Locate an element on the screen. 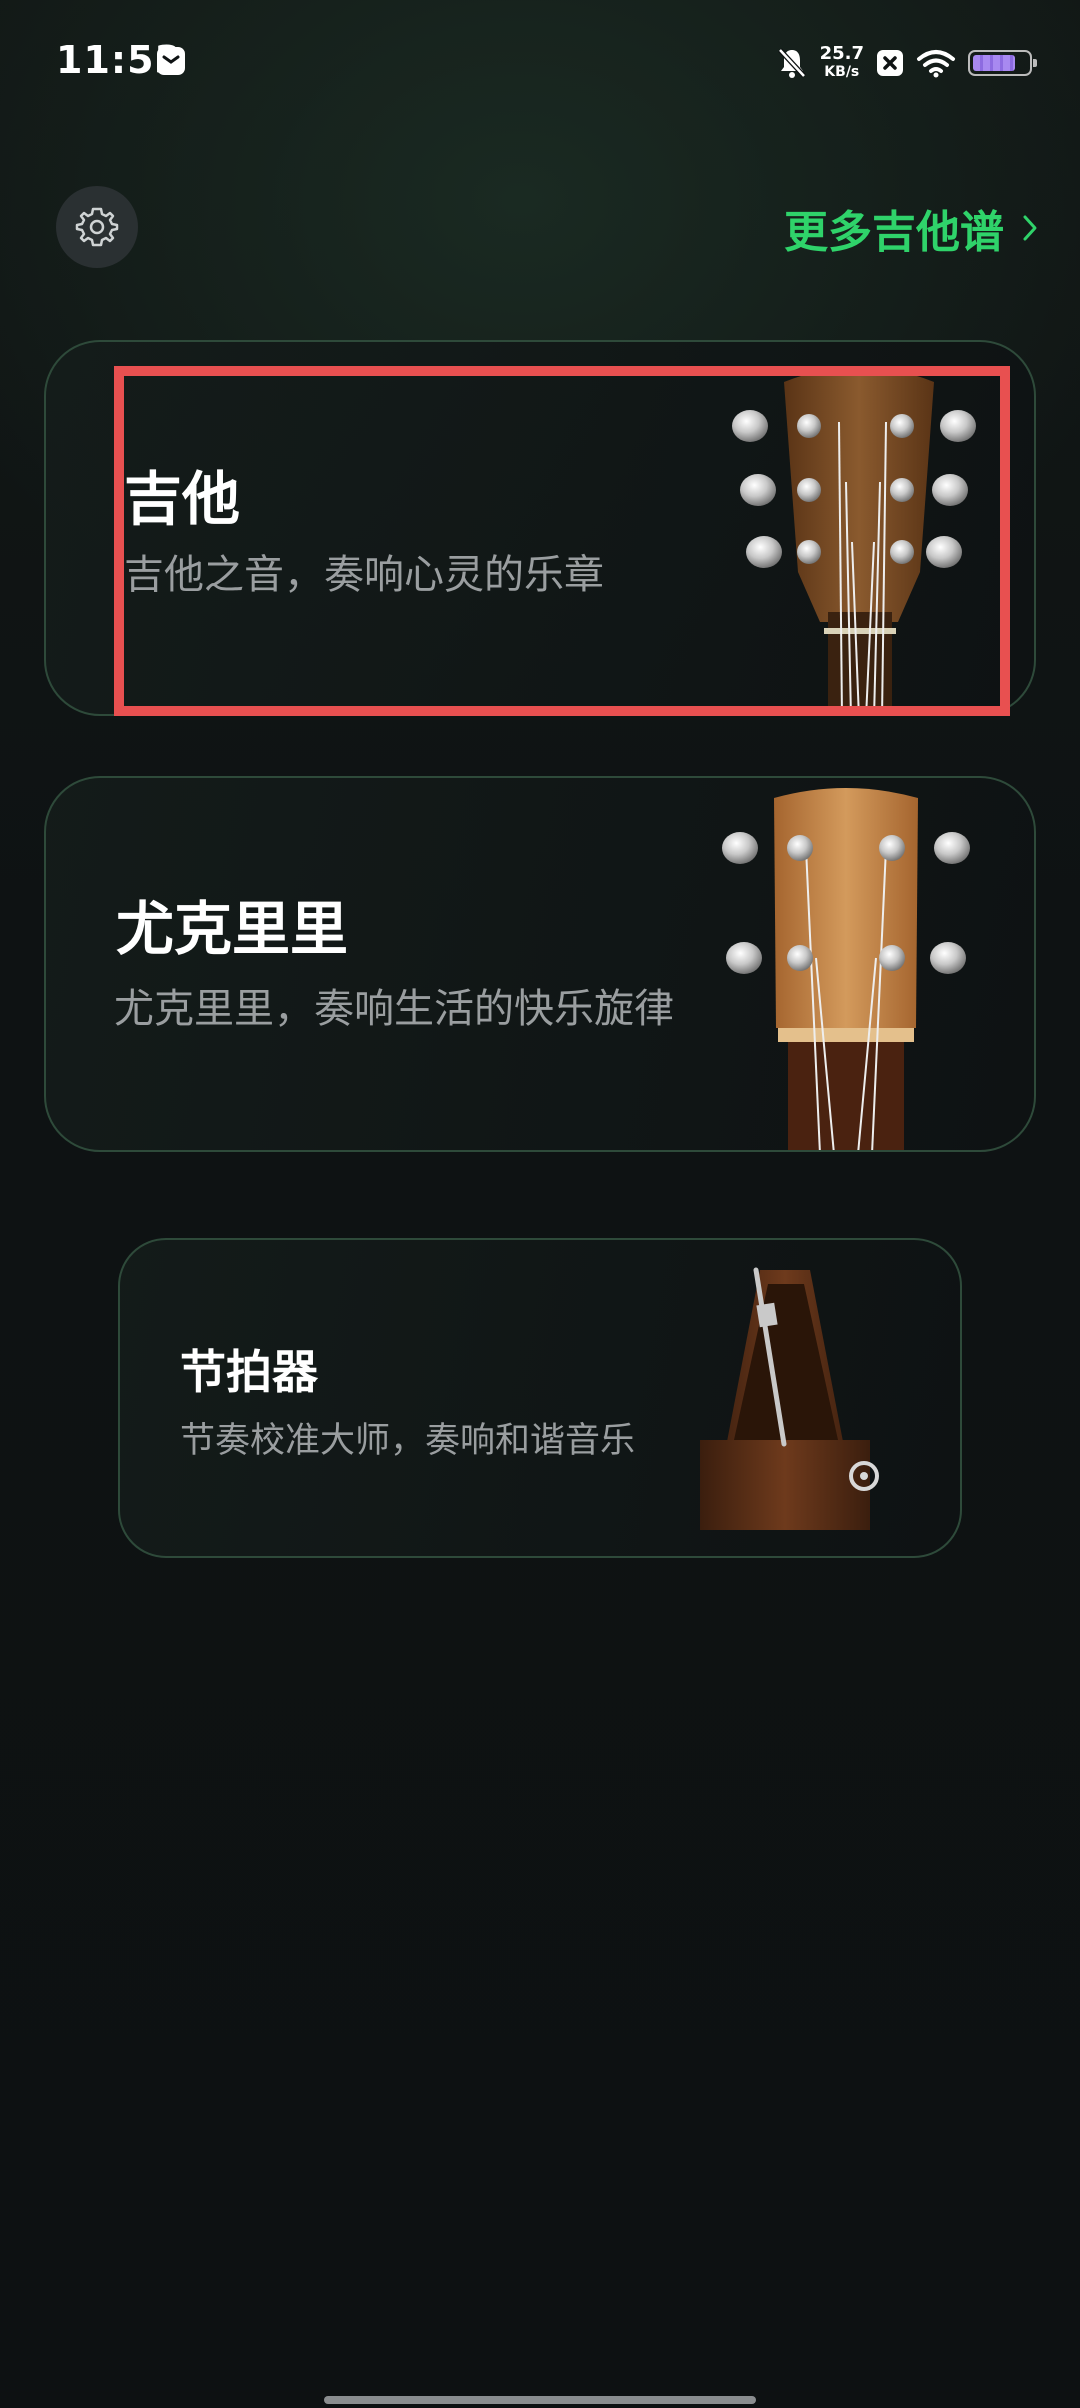 Image resolution: width=1080 pixels, height=2408 pixels. ukulele-card-title: 尤克里里 is located at coordinates (232, 929).